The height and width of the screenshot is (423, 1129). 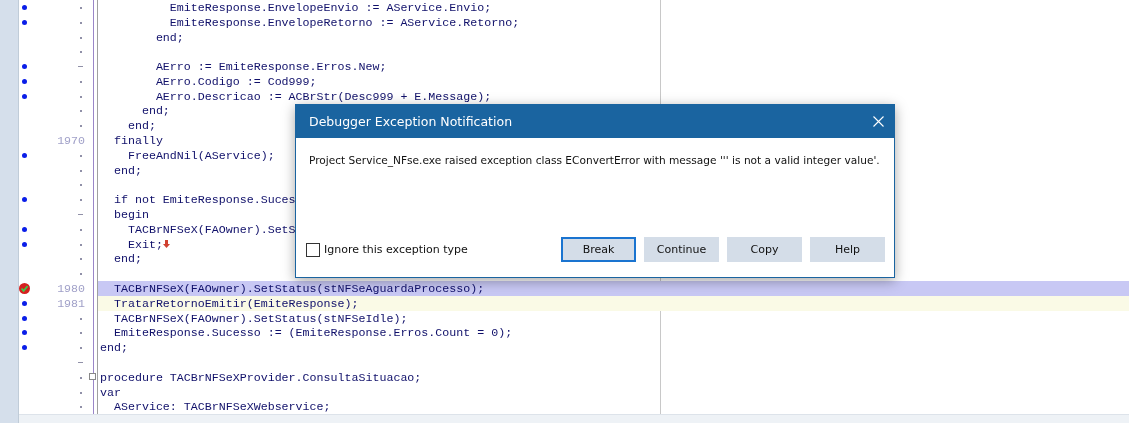 I want to click on line-number: 1980, so click(x=71, y=289).